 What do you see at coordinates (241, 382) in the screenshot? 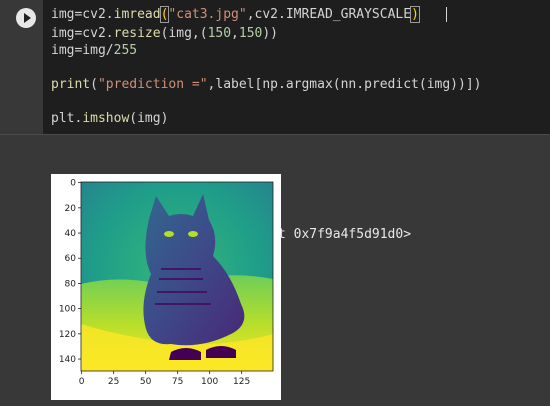
I see `x-tick-label: 125` at bounding box center [241, 382].